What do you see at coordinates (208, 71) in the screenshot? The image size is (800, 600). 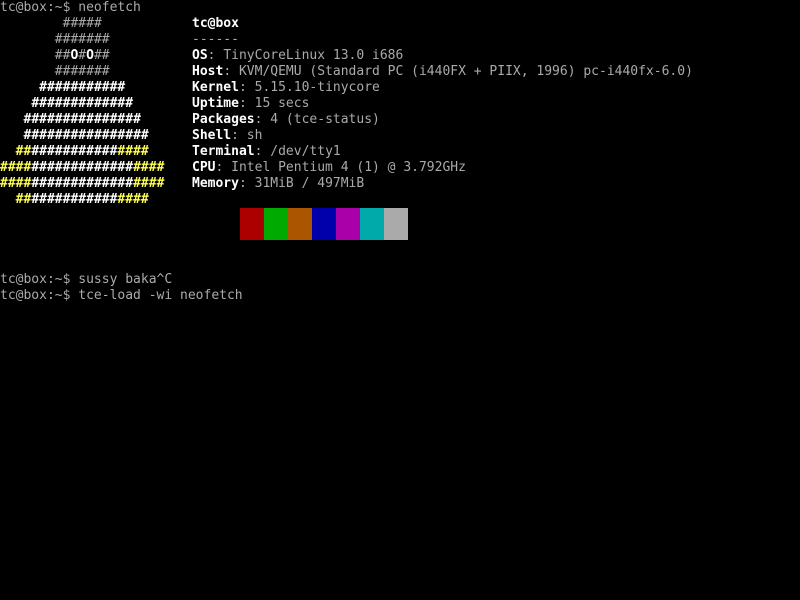 I see `info-key: Host` at bounding box center [208, 71].